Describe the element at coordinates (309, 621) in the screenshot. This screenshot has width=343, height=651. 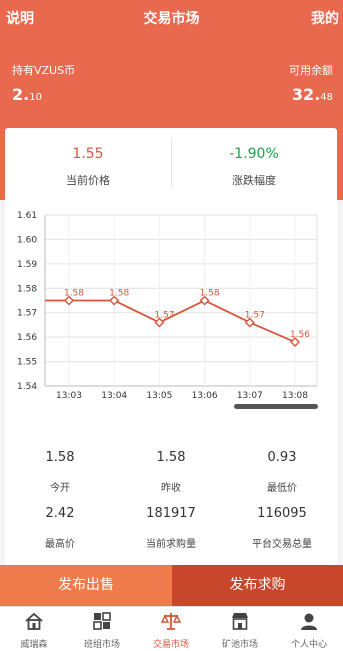
I see `user-icon` at that location.